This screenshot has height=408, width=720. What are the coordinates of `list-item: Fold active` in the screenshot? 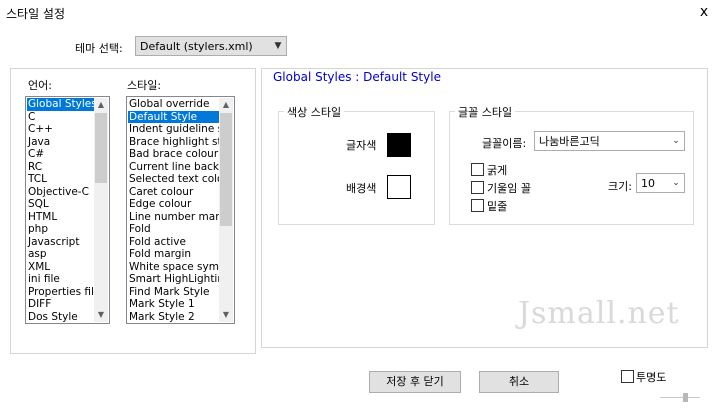 It's located at (173, 242).